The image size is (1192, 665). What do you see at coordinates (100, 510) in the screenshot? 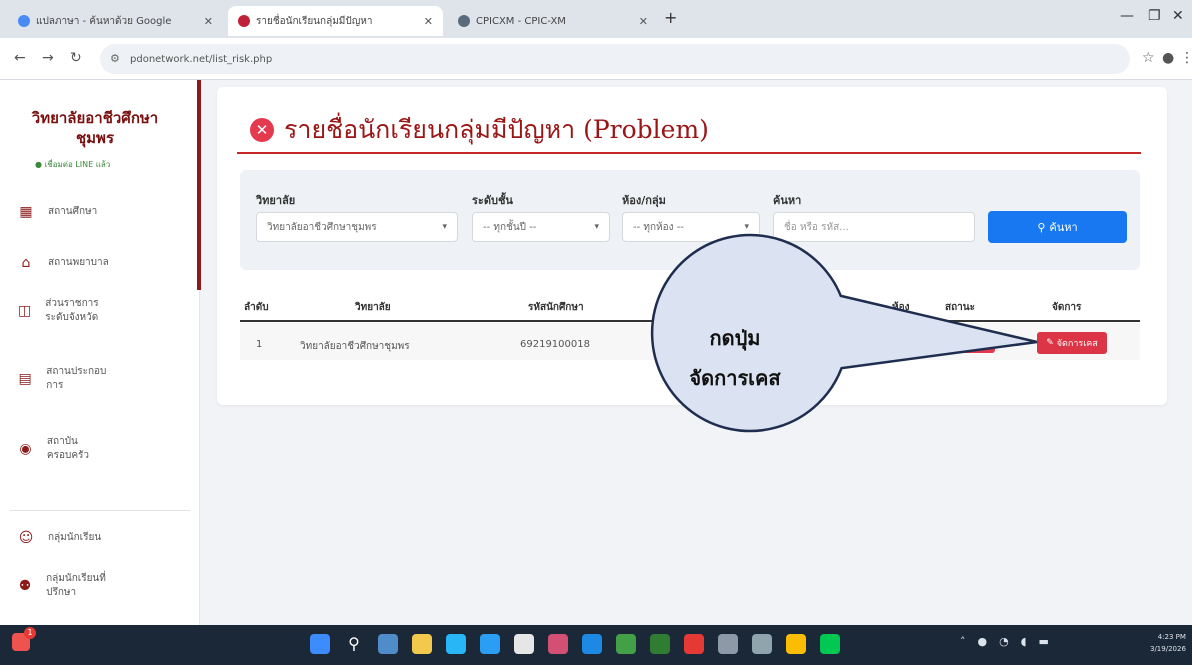
I see `sidebar-divider` at bounding box center [100, 510].